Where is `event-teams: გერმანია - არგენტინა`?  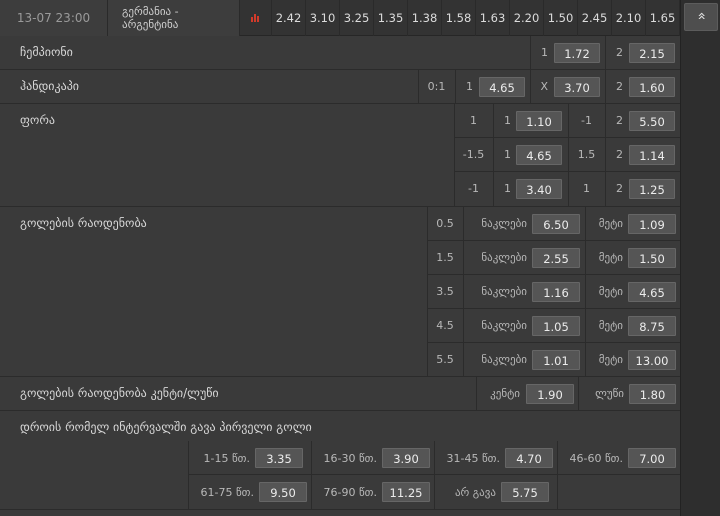 event-teams: გერმანია - არგენტინა is located at coordinates (174, 18).